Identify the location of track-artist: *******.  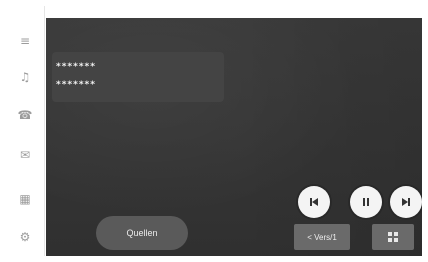
(76, 85).